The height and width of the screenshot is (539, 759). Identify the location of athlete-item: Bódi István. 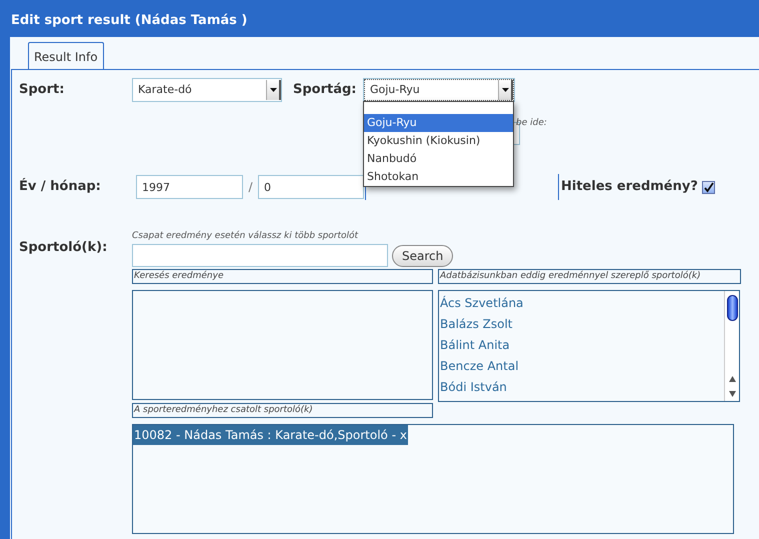
(582, 387).